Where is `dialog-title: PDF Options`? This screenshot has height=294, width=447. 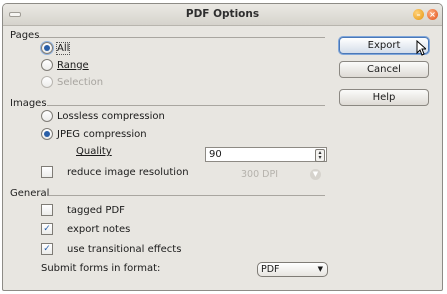 dialog-title: PDF Options is located at coordinates (222, 14).